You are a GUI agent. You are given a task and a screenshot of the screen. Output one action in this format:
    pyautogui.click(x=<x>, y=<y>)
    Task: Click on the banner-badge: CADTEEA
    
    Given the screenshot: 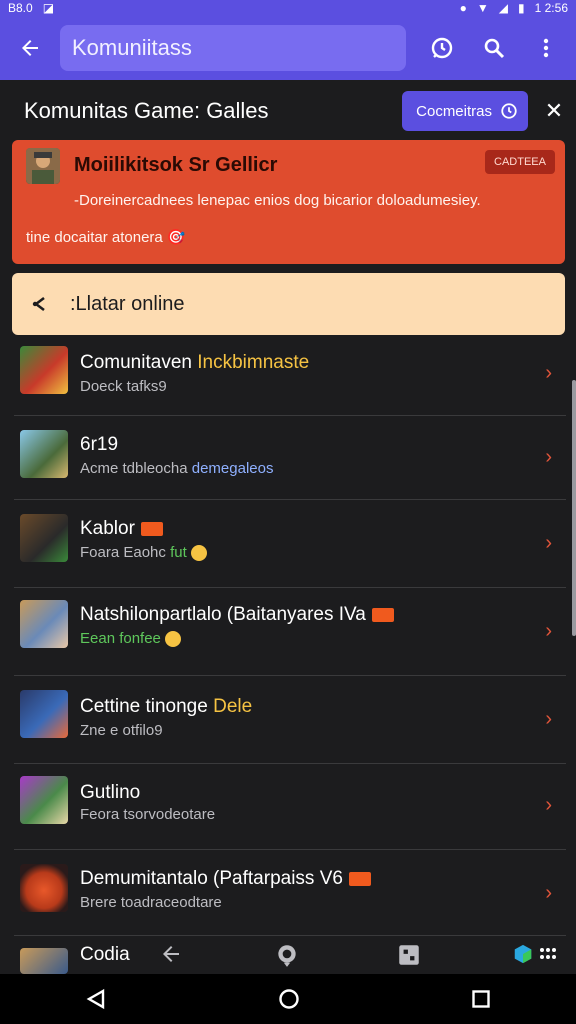 What is the action you would take?
    pyautogui.click(x=520, y=162)
    